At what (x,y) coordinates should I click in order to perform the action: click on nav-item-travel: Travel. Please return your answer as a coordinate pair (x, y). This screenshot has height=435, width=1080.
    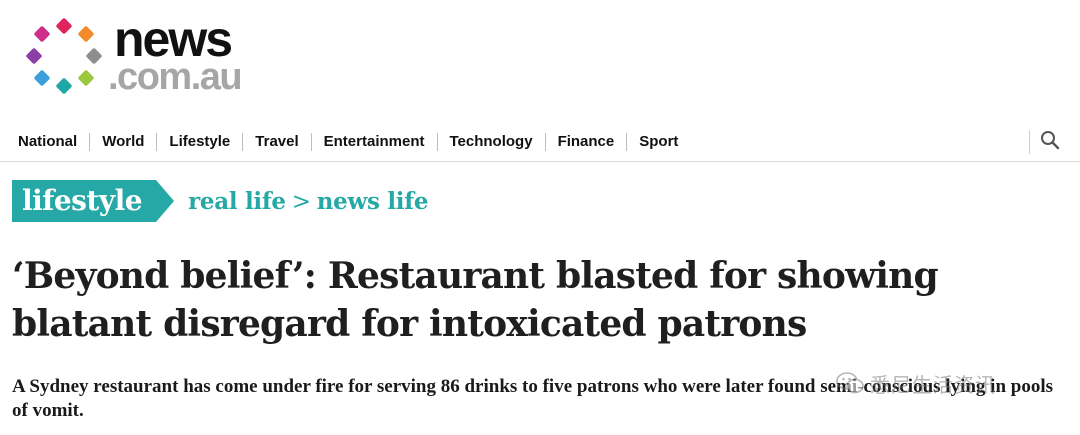
    Looking at the image, I should click on (277, 142).